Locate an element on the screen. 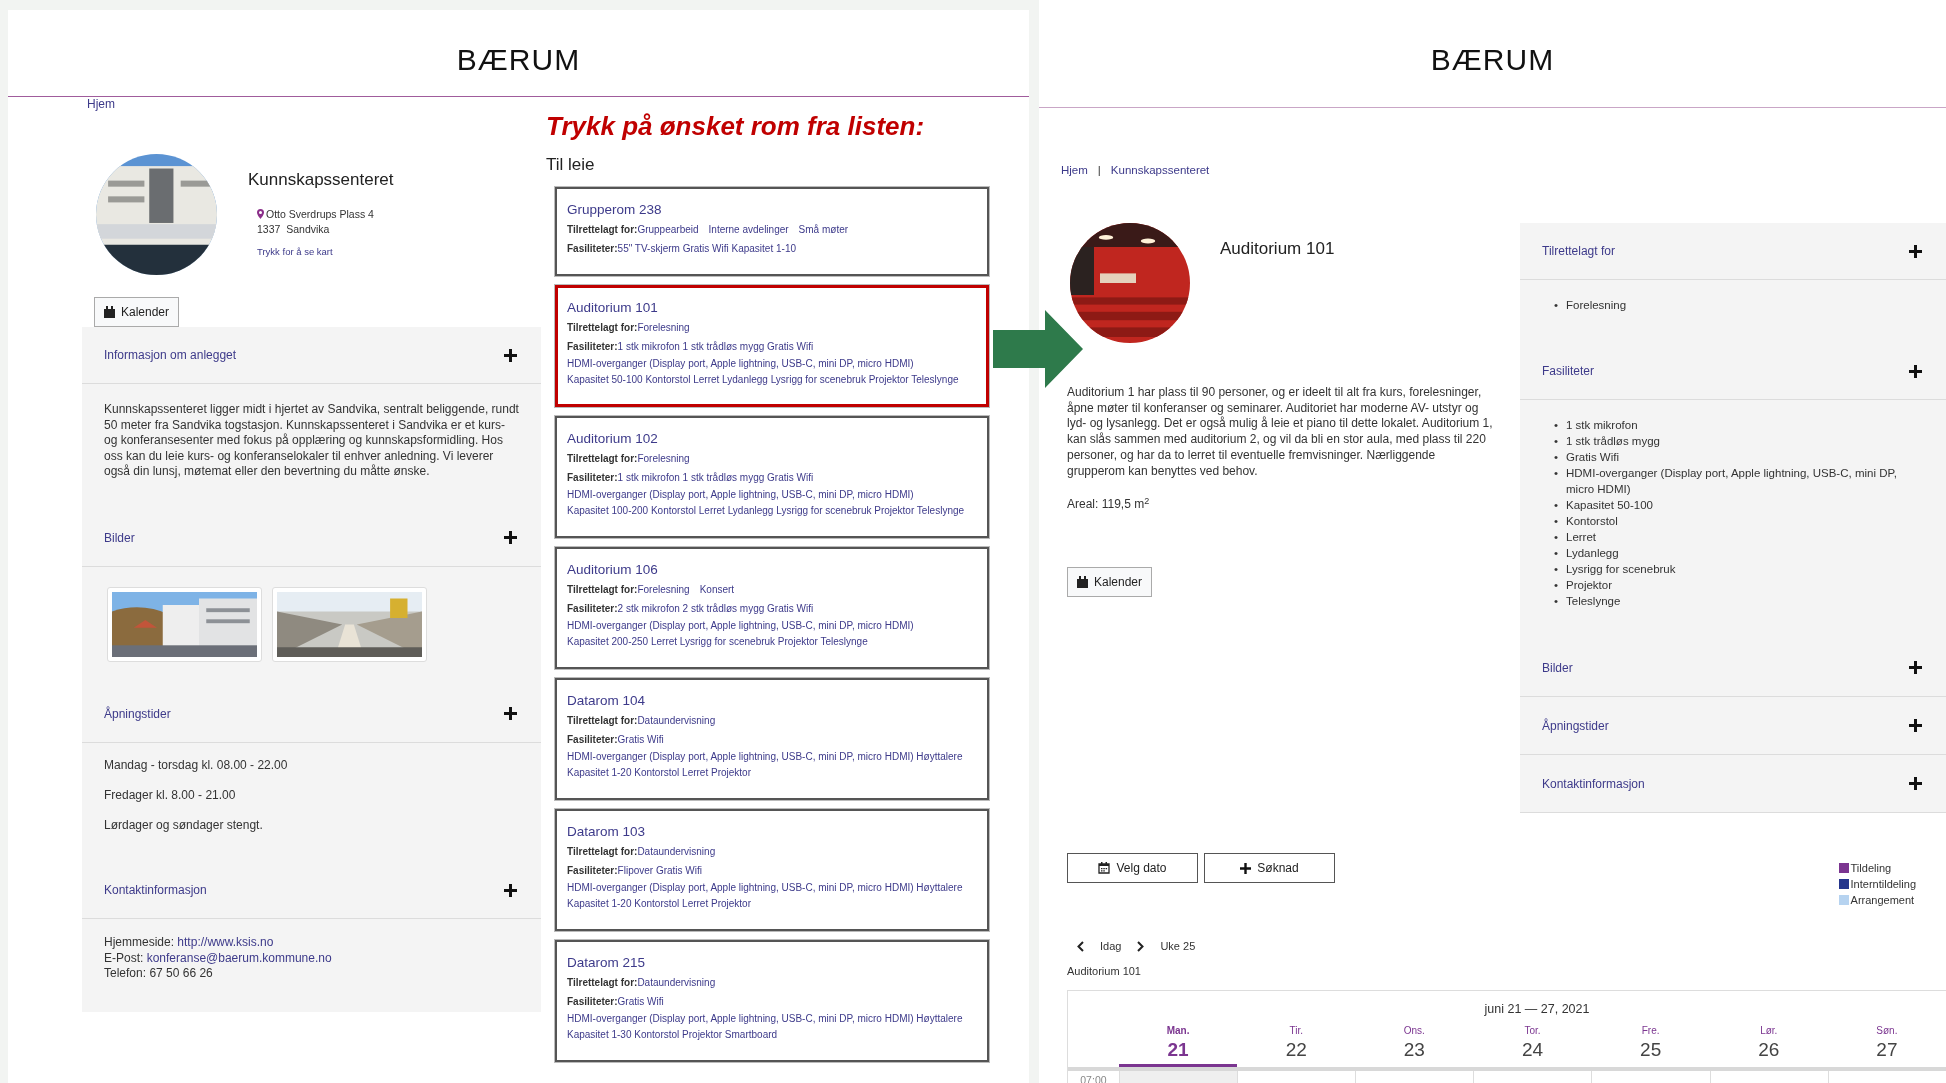  suitability-line: Tilrettelagt for:Forelesning Konsert is located at coordinates (651, 589).